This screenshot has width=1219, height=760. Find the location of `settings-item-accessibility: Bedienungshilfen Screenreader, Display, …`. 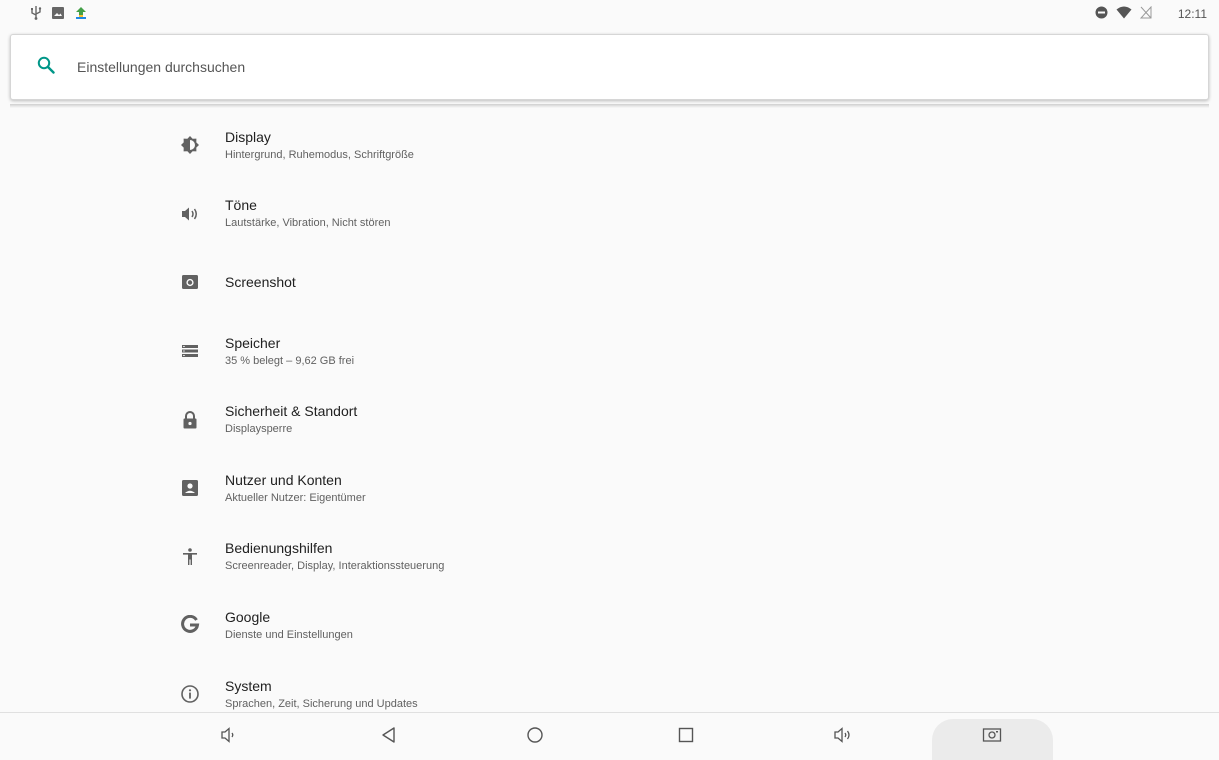

settings-item-accessibility: Bedienungshilfen Screenreader, Display, … is located at coordinates (609, 557).